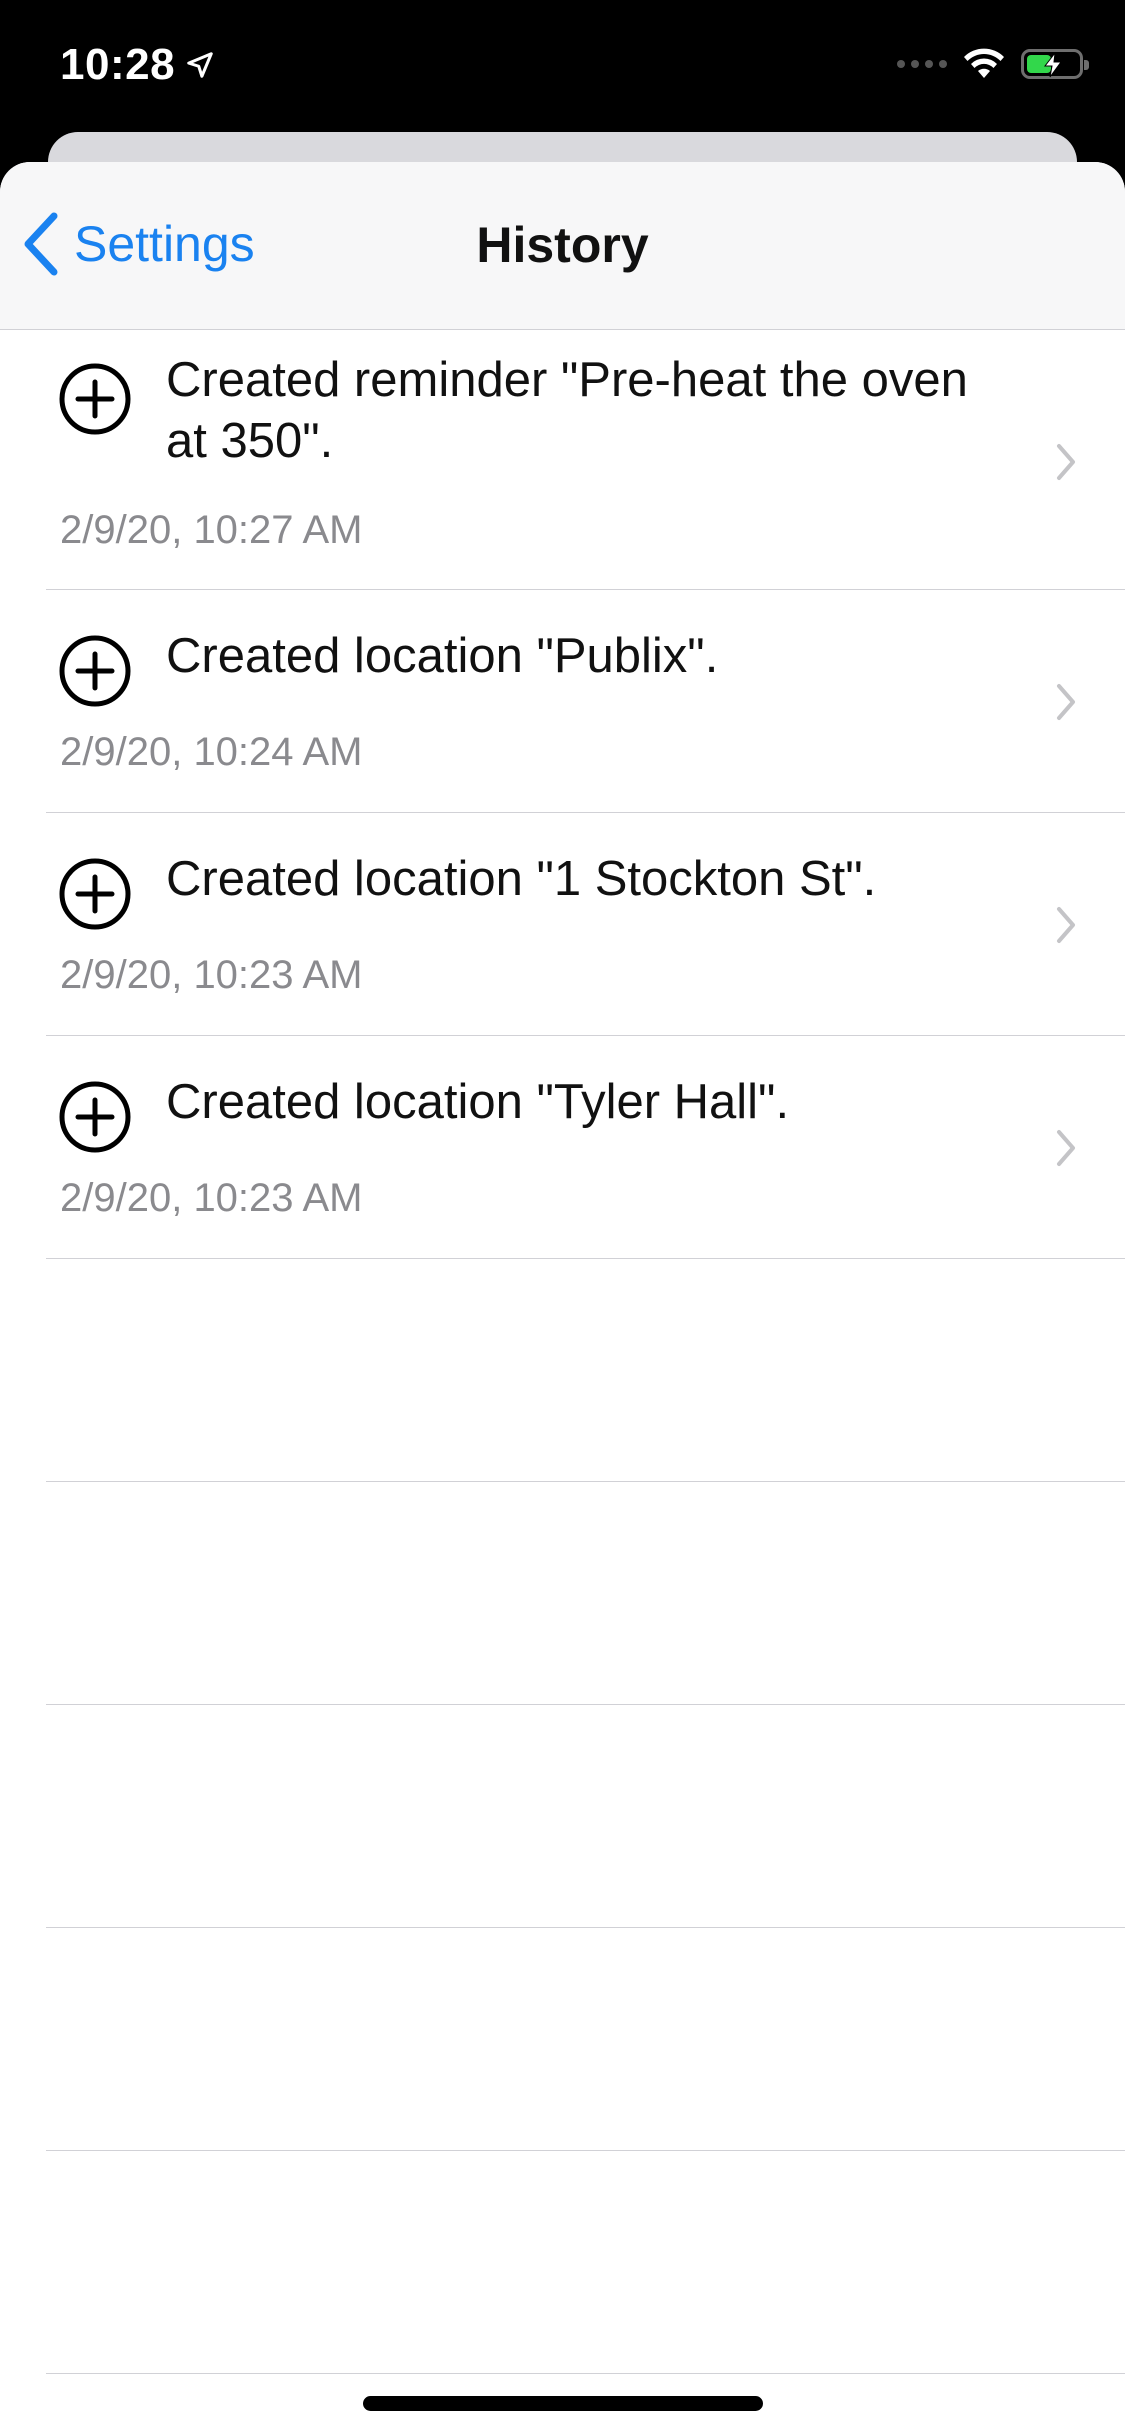 The height and width of the screenshot is (2436, 1125). What do you see at coordinates (922, 64) in the screenshot?
I see `cellular-signal-icon` at bounding box center [922, 64].